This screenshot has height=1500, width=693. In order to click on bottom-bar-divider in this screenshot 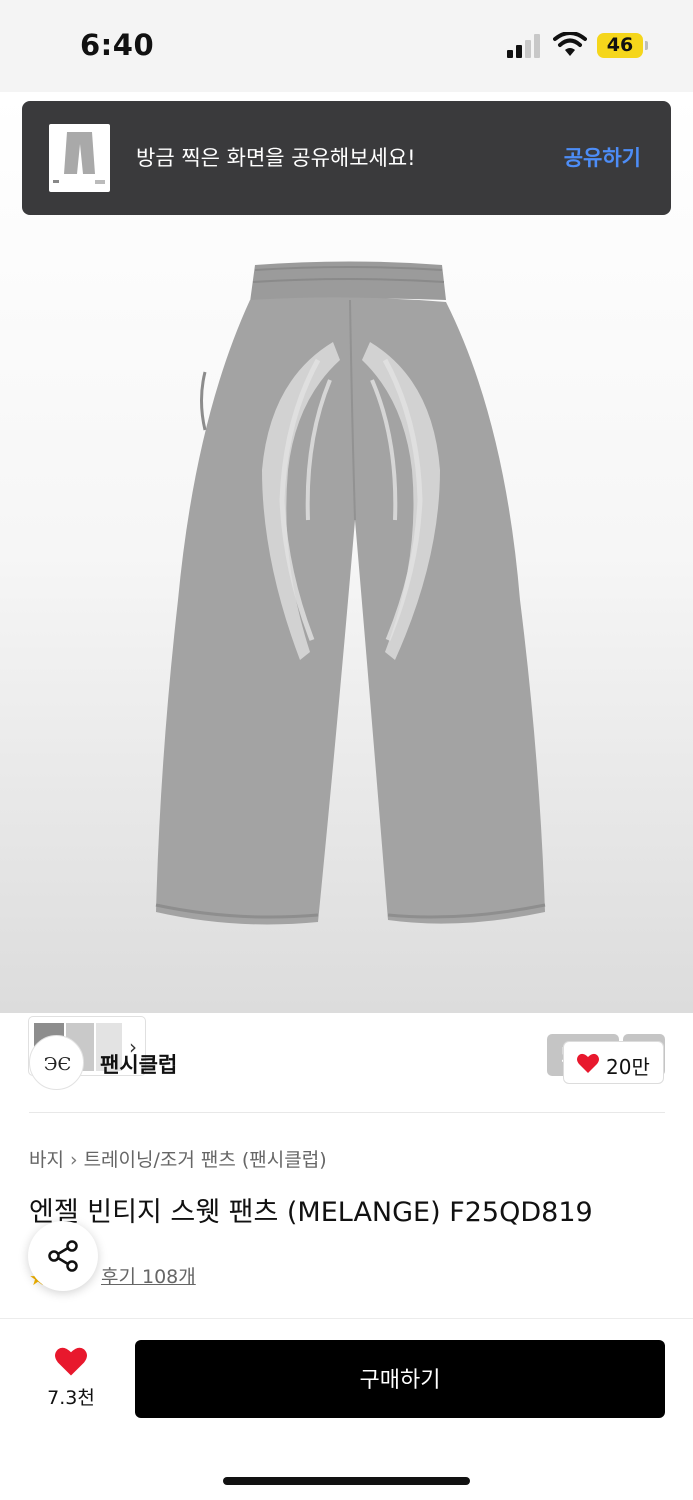, I will do `click(346, 1318)`.